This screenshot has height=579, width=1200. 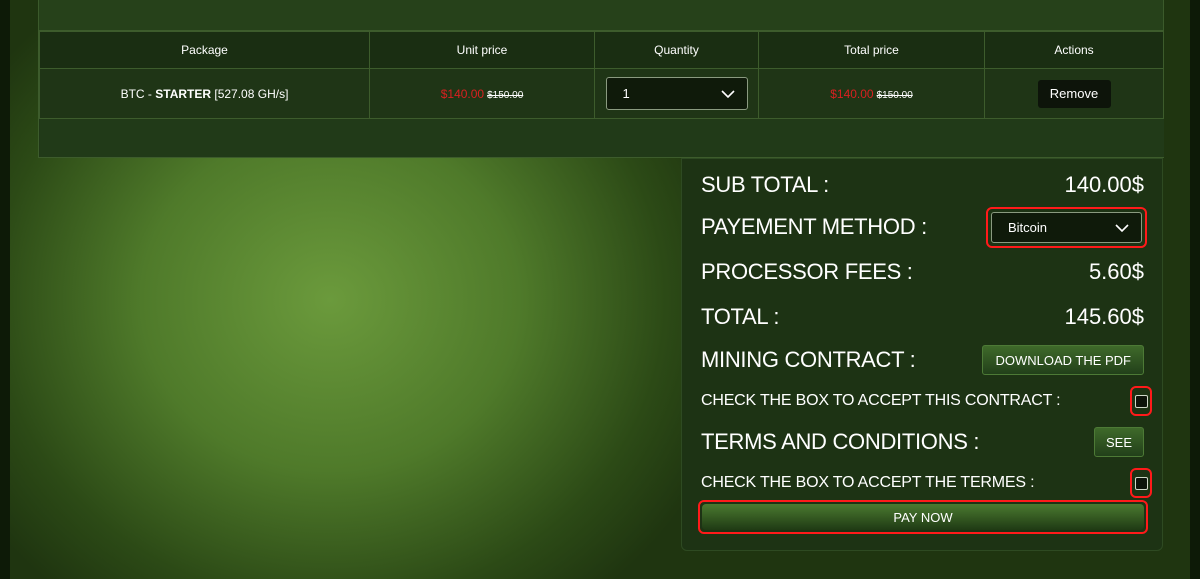 I want to click on accept-terms-highlight, so click(x=1141, y=483).